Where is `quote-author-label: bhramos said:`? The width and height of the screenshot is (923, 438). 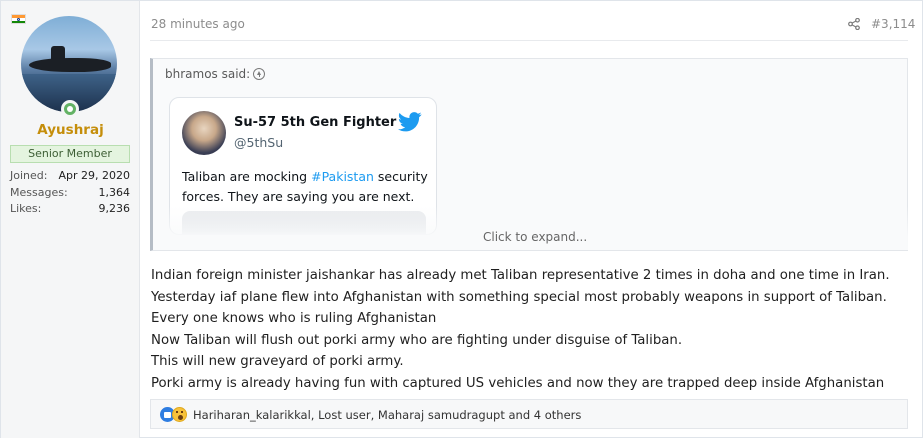
quote-author-label: bhramos said: is located at coordinates (208, 74).